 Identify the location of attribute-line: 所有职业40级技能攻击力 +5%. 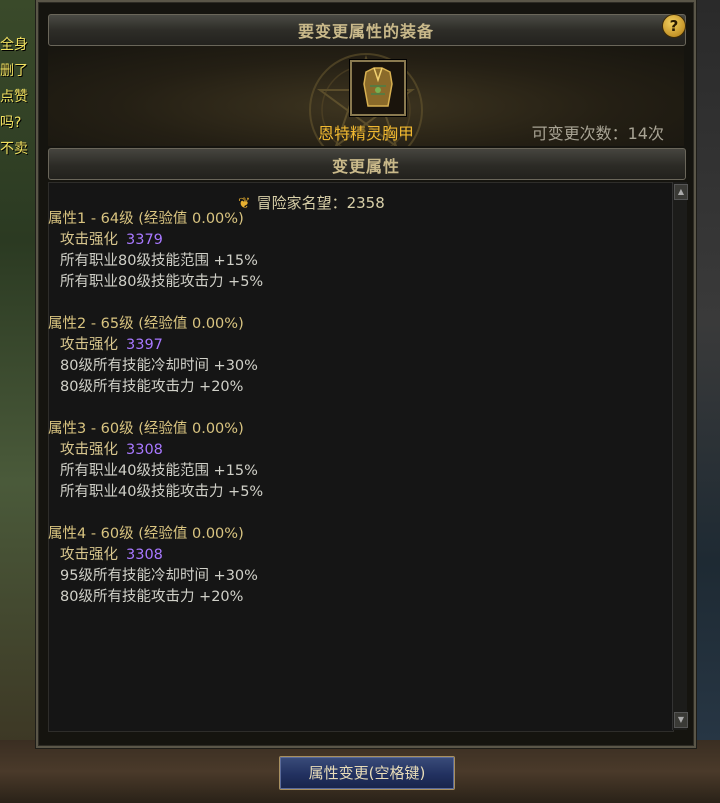
(162, 492).